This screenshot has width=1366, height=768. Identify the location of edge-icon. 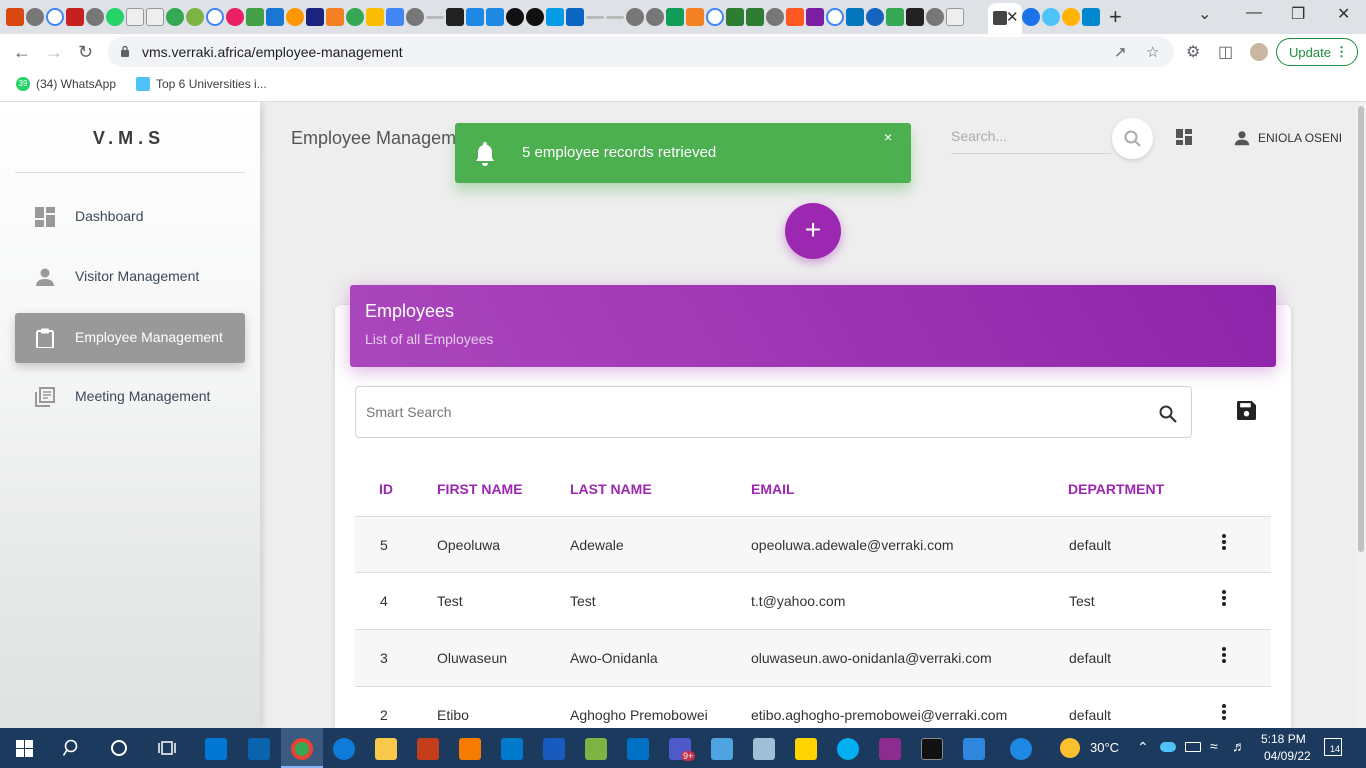
(344, 749).